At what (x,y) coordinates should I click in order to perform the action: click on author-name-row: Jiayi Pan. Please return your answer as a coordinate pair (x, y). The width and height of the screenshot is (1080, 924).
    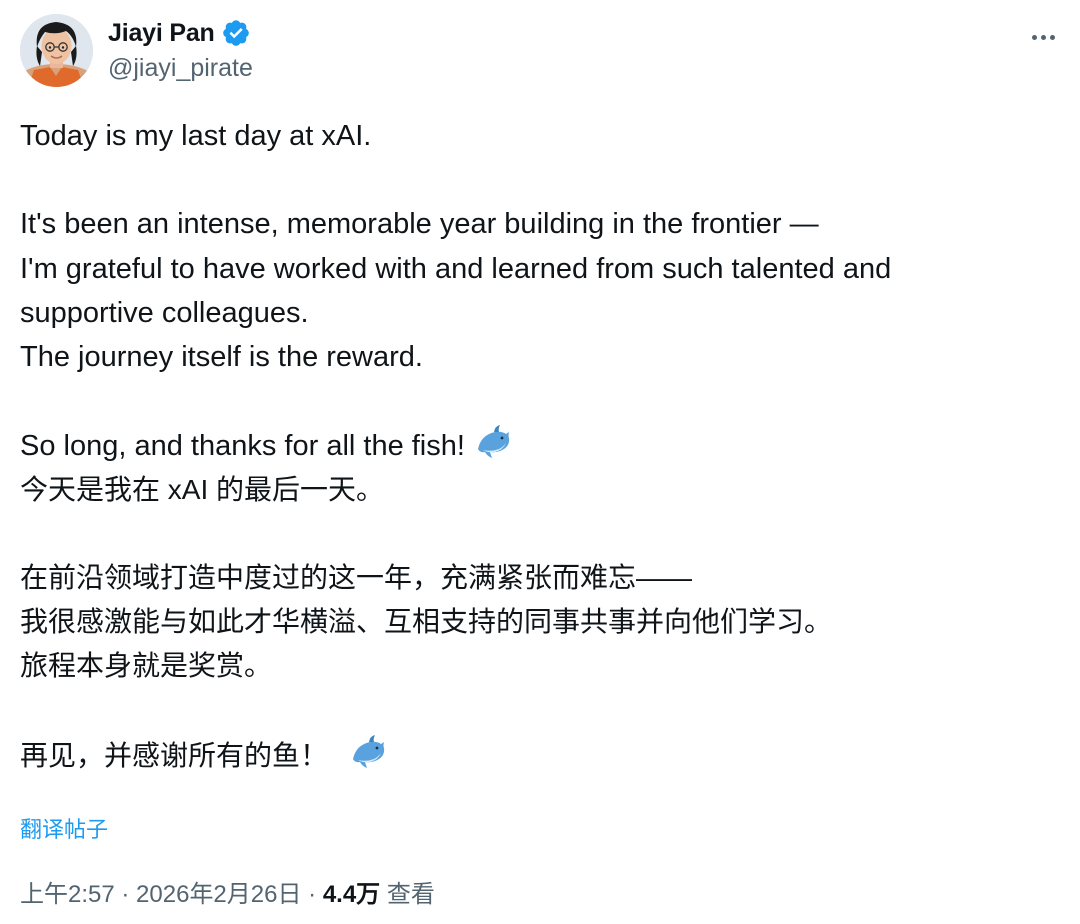
    Looking at the image, I should click on (179, 33).